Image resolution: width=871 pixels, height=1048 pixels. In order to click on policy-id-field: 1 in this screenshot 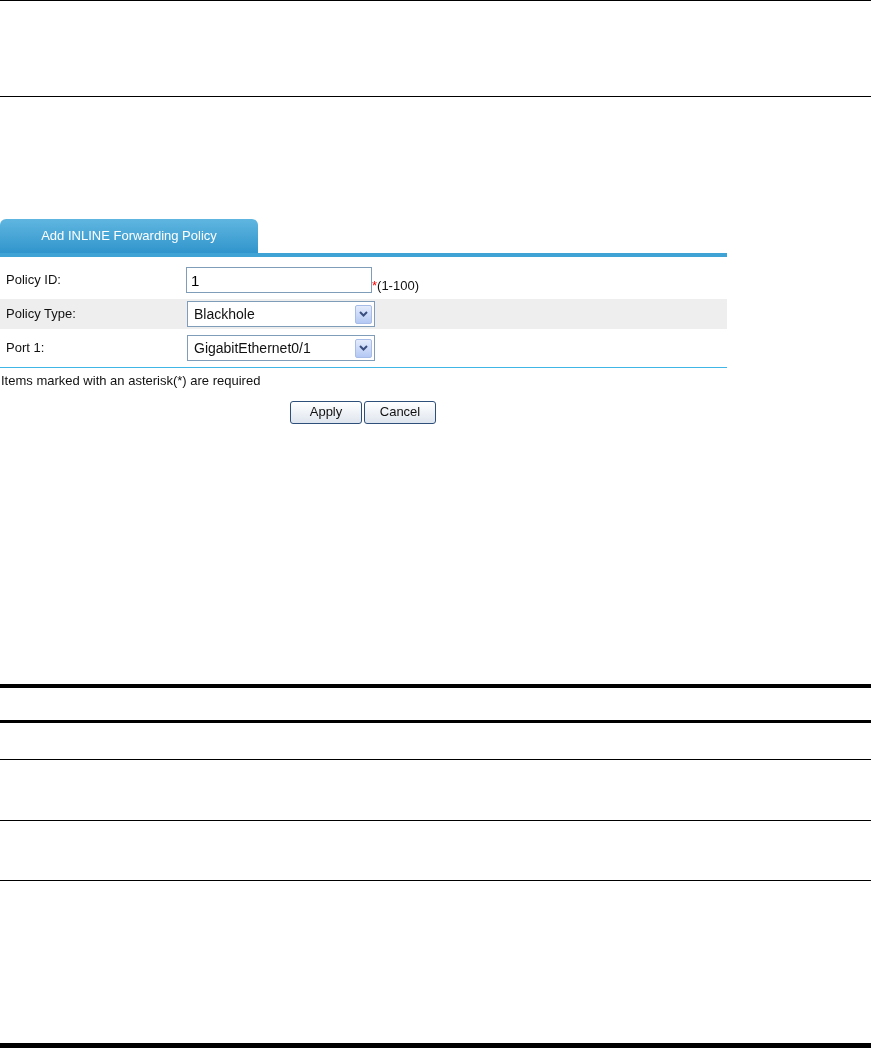, I will do `click(279, 280)`.